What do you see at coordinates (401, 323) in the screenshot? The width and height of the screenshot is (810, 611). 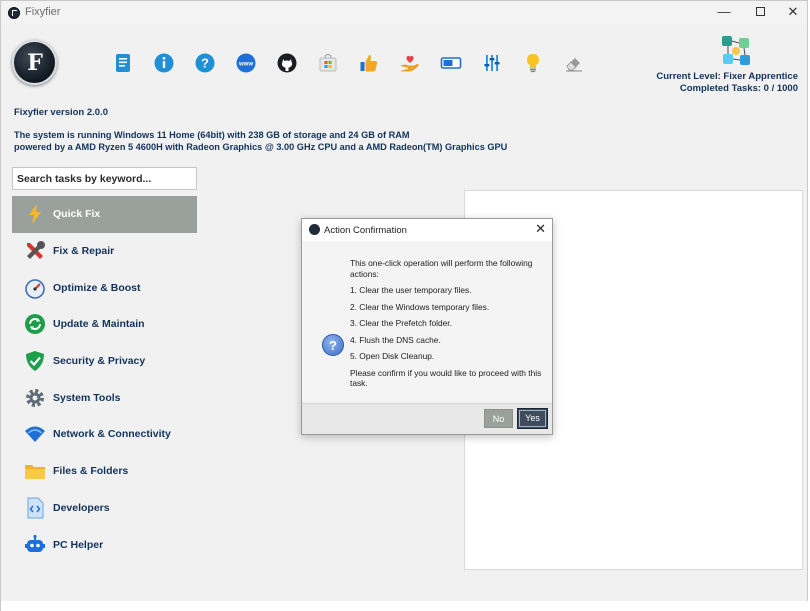 I see `dialog-step: 3. Clear the Prefetch folder.` at bounding box center [401, 323].